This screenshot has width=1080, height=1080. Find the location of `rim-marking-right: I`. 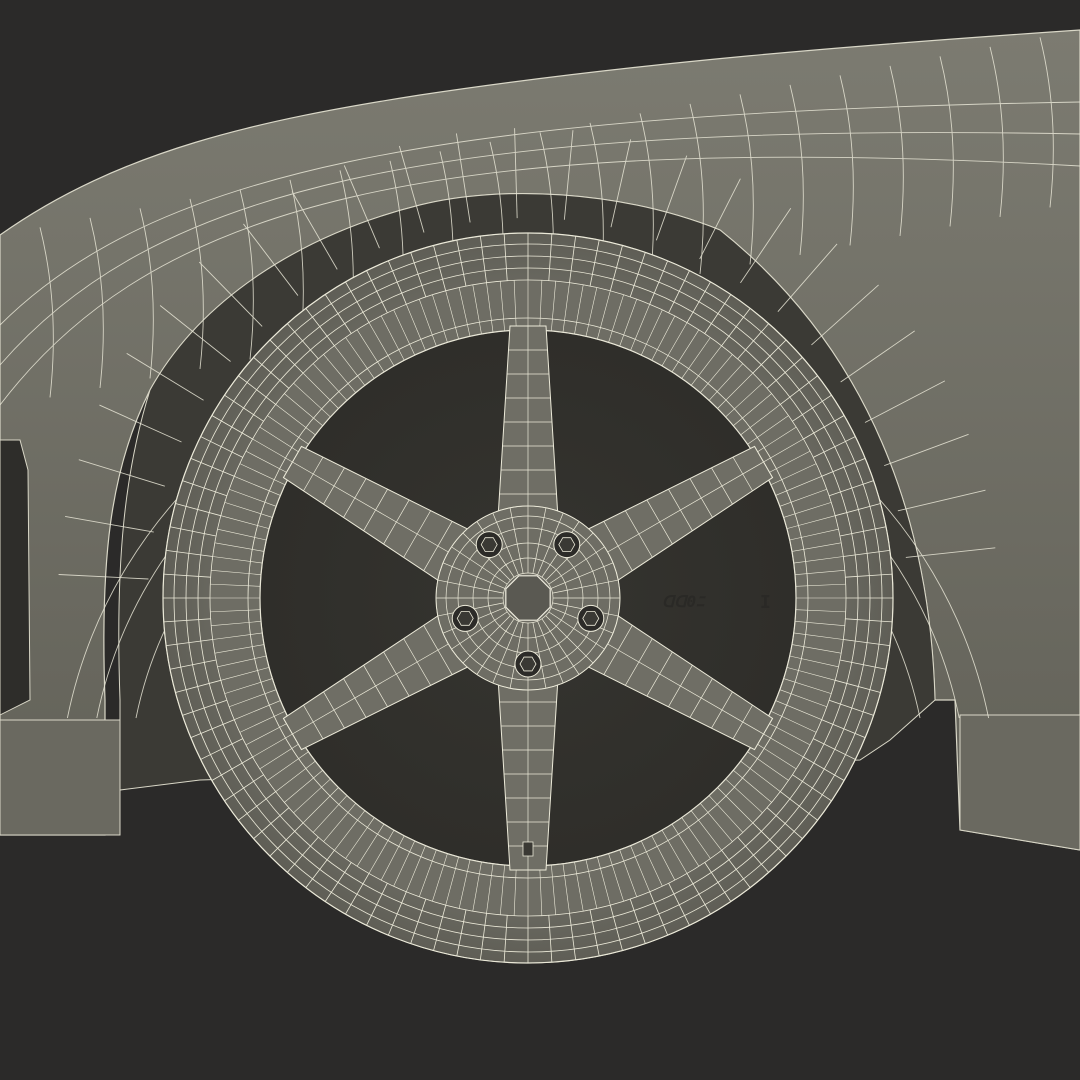

rim-marking-right: I is located at coordinates (765, 602).